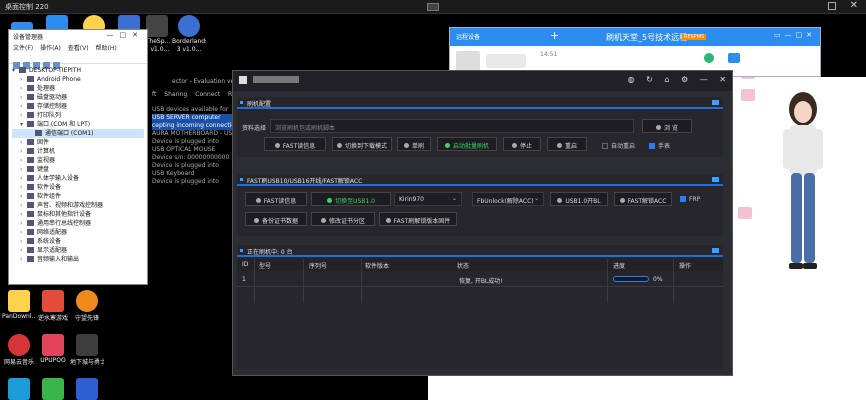 The height and width of the screenshot is (400, 866). I want to click on settings-icon: ⚙, so click(684, 79).